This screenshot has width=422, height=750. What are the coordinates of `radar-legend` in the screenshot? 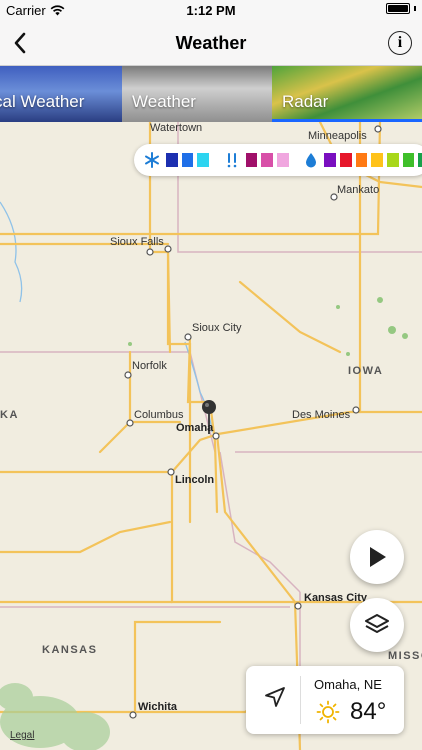 It's located at (278, 160).